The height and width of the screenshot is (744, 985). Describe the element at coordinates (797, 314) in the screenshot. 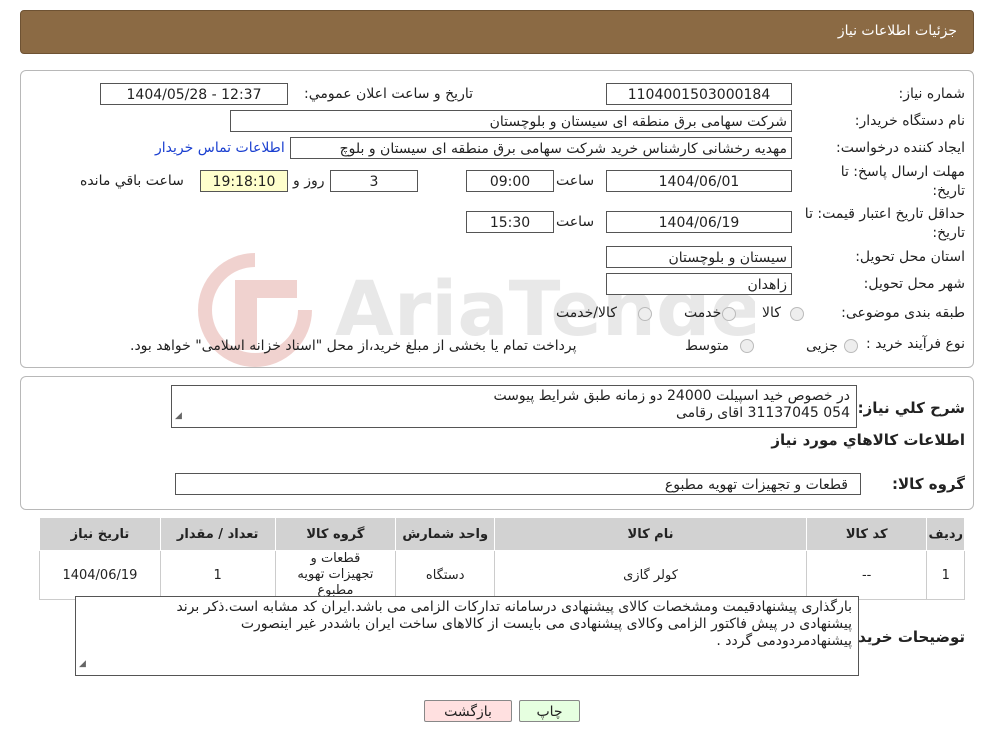

I see `category-radio-goods` at that location.